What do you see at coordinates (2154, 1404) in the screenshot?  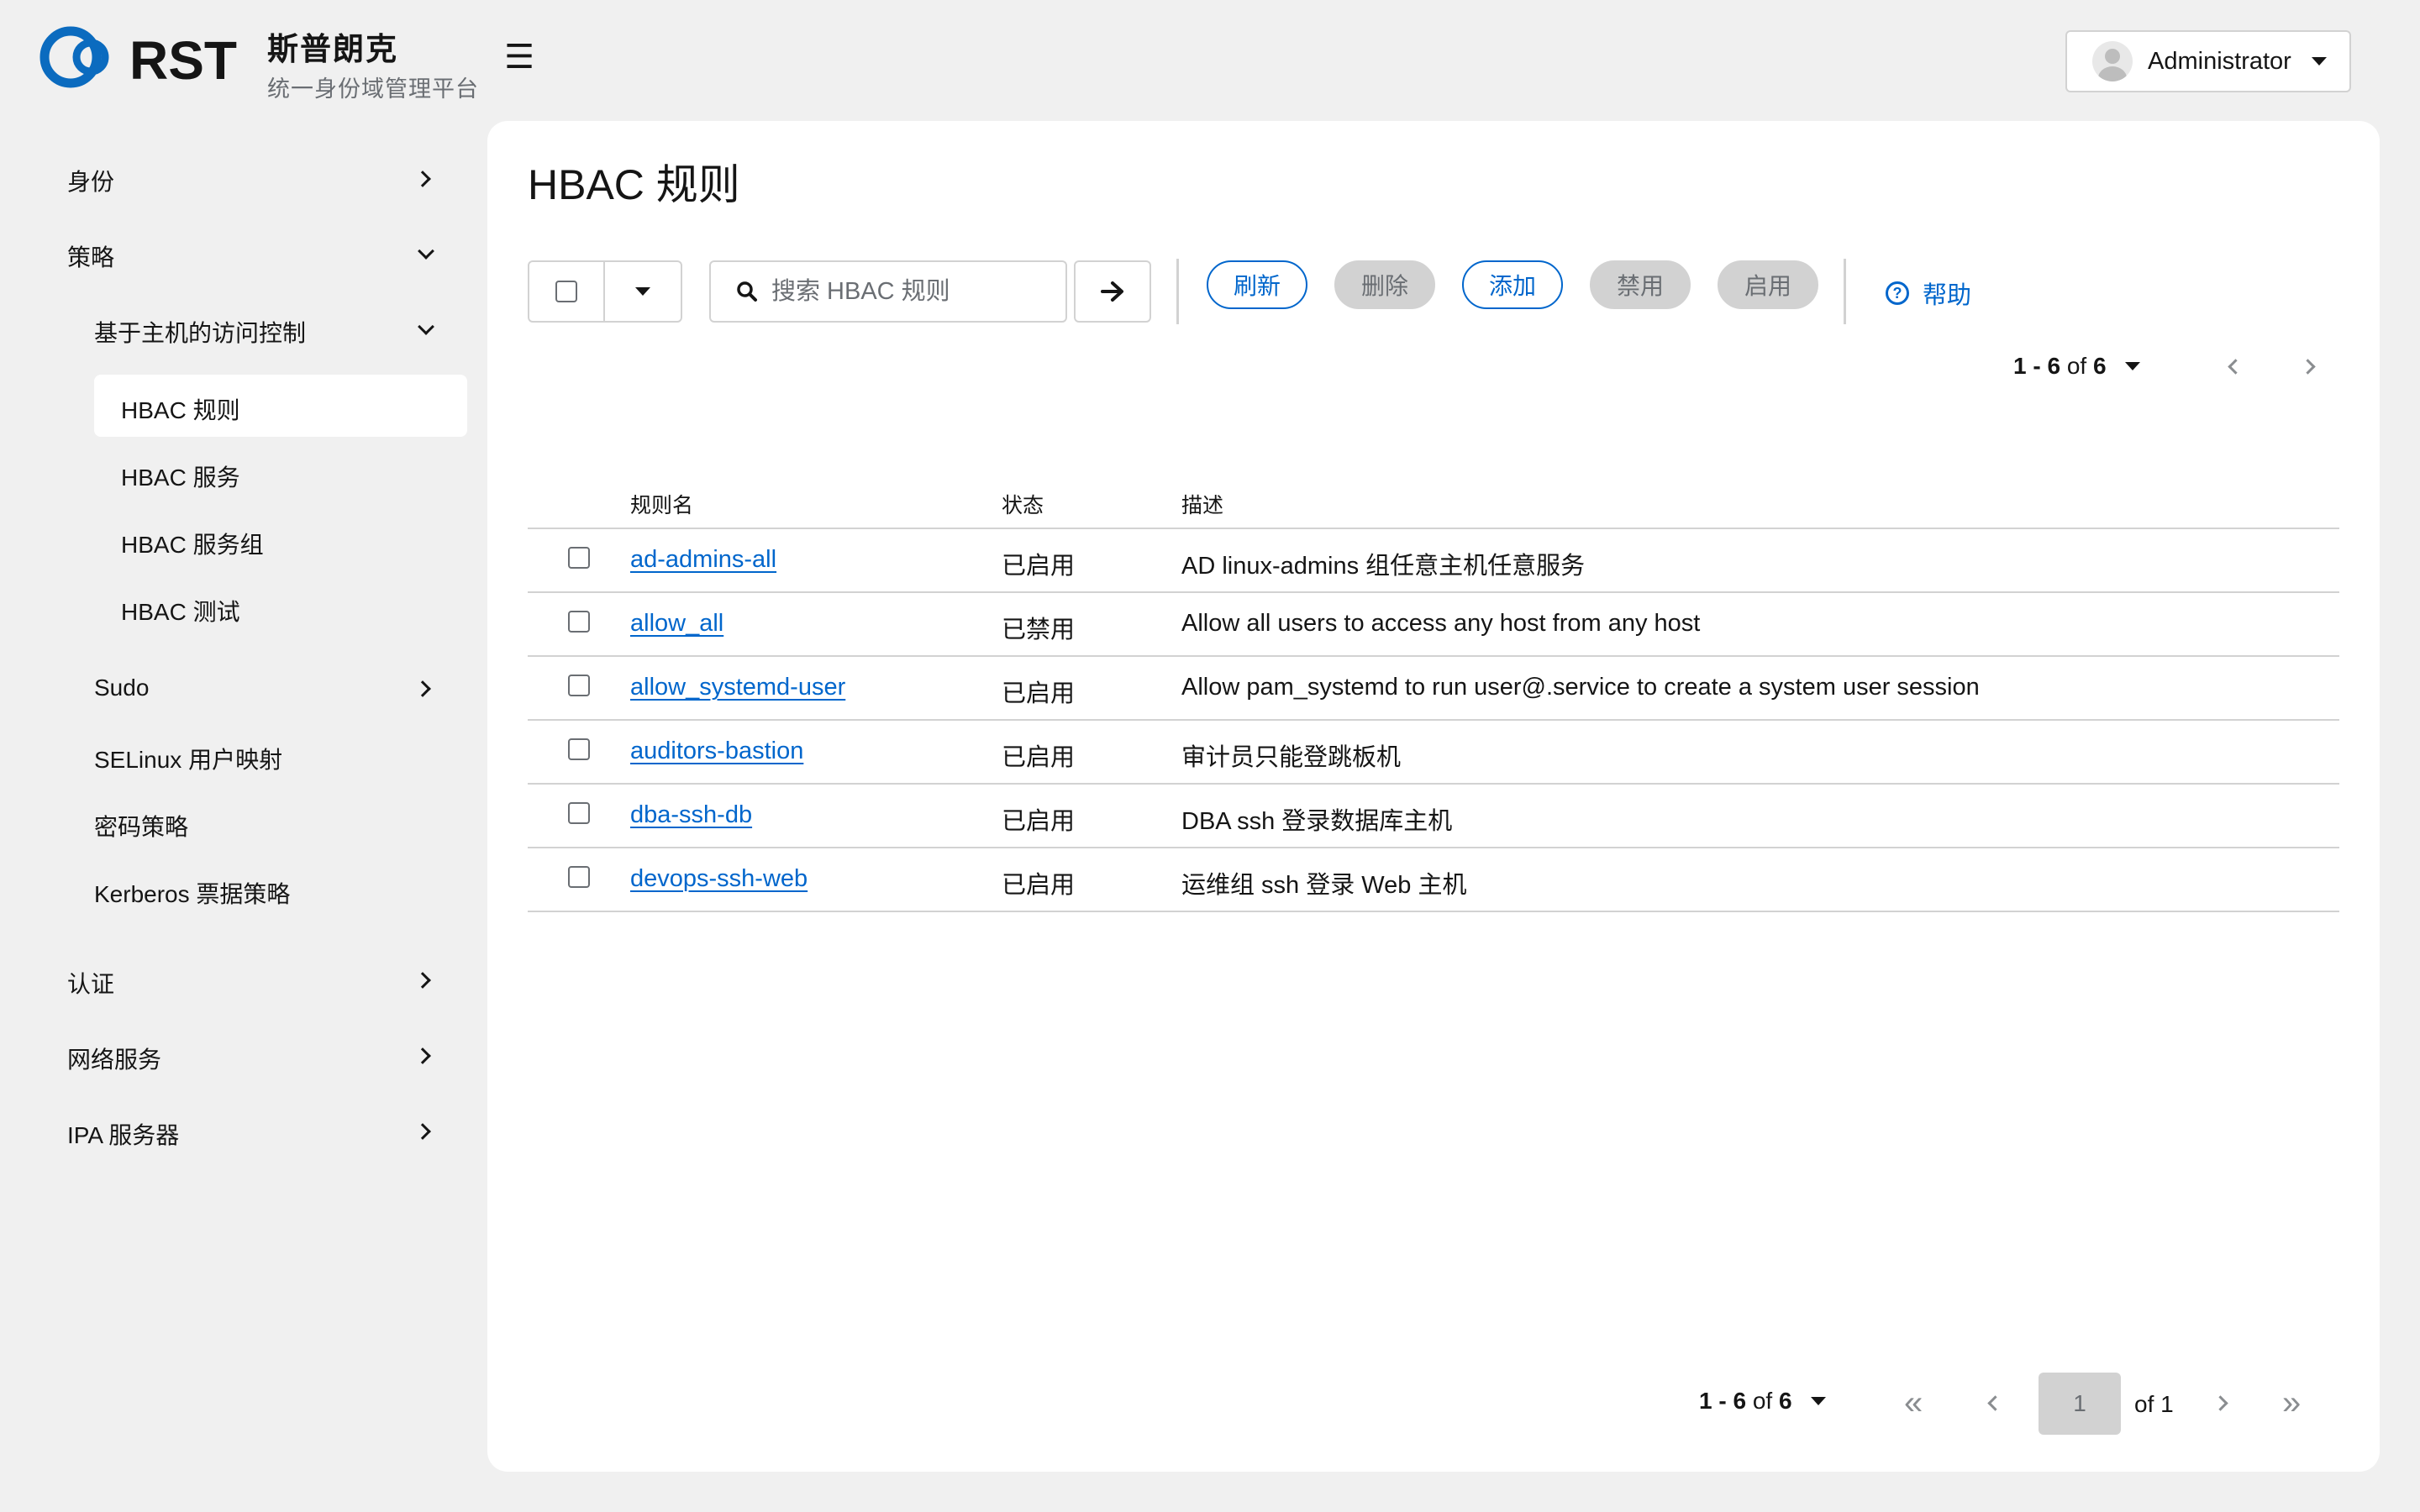 I see `of-pages: of 1` at bounding box center [2154, 1404].